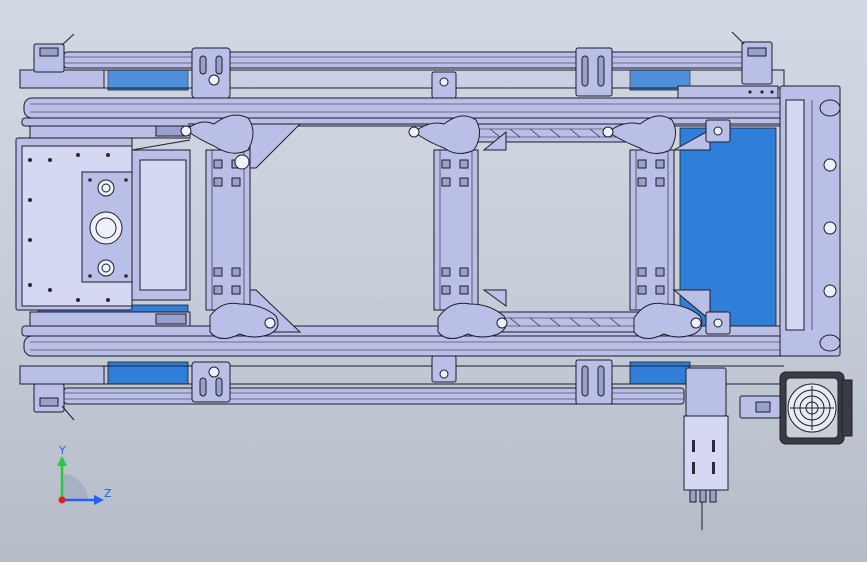 The height and width of the screenshot is (562, 867). I want to click on drive-motor, so click(796, 408).